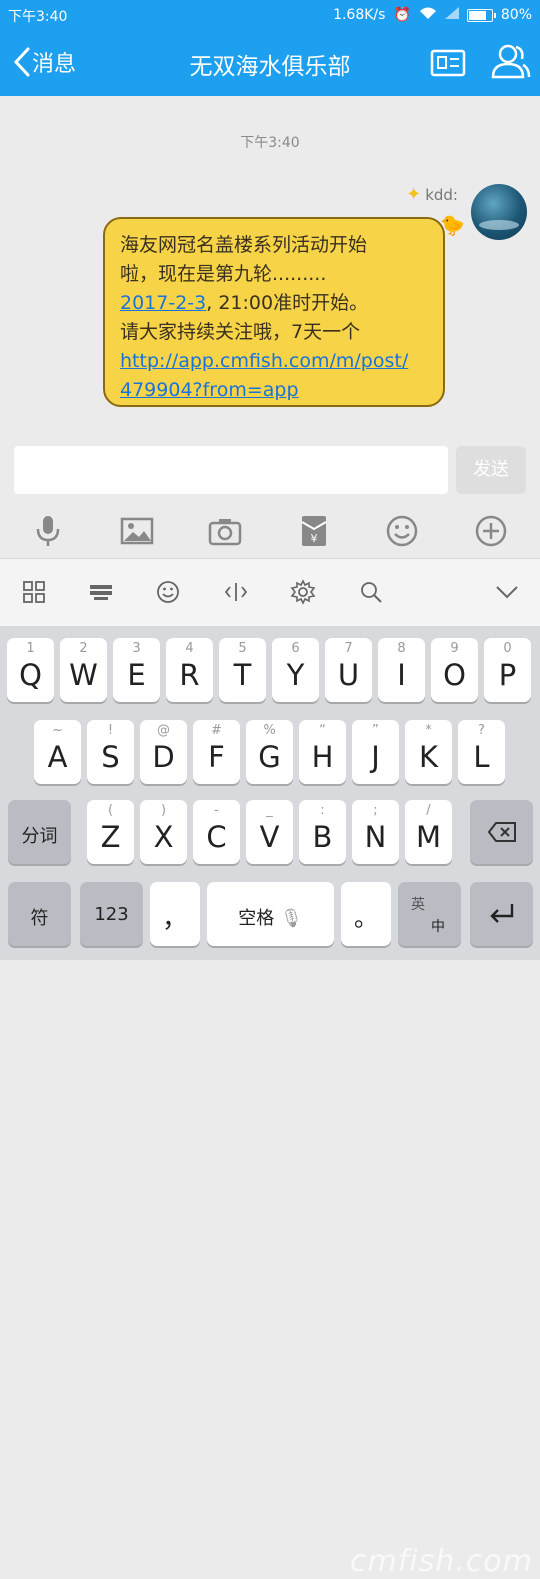 Image resolution: width=540 pixels, height=1579 pixels. I want to click on key-hint: /, so click(428, 810).